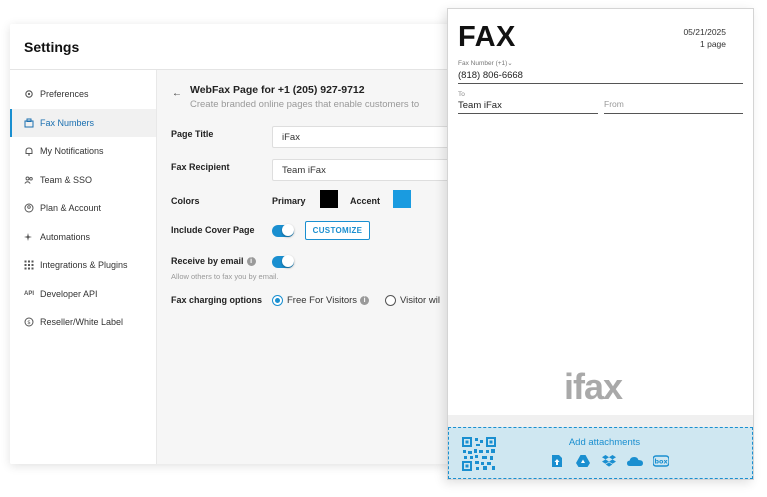  What do you see at coordinates (29, 237) in the screenshot?
I see `sparkle-icon` at bounding box center [29, 237].